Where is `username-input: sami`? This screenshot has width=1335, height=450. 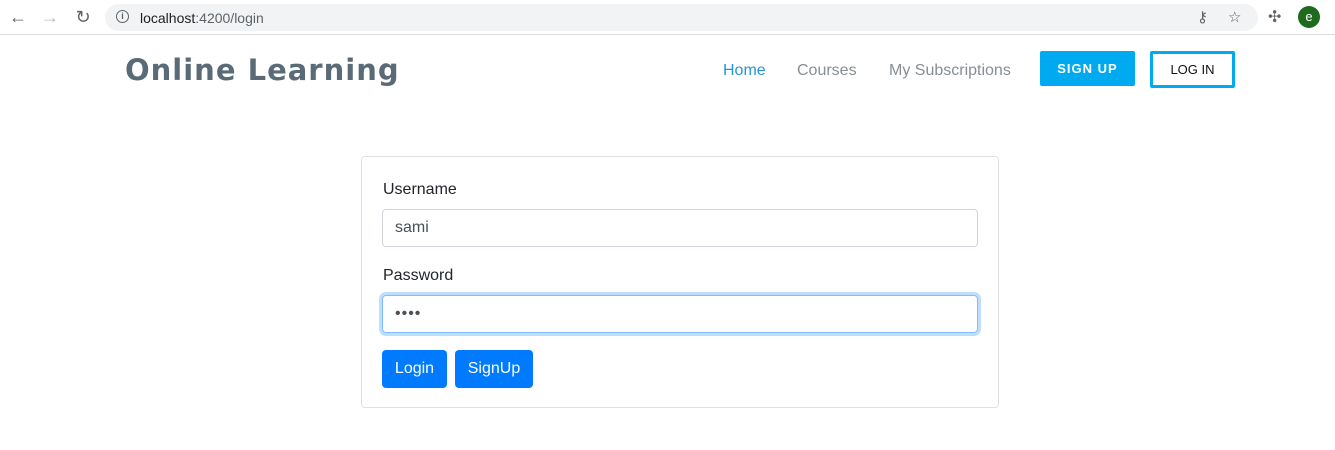
username-input: sami is located at coordinates (680, 228).